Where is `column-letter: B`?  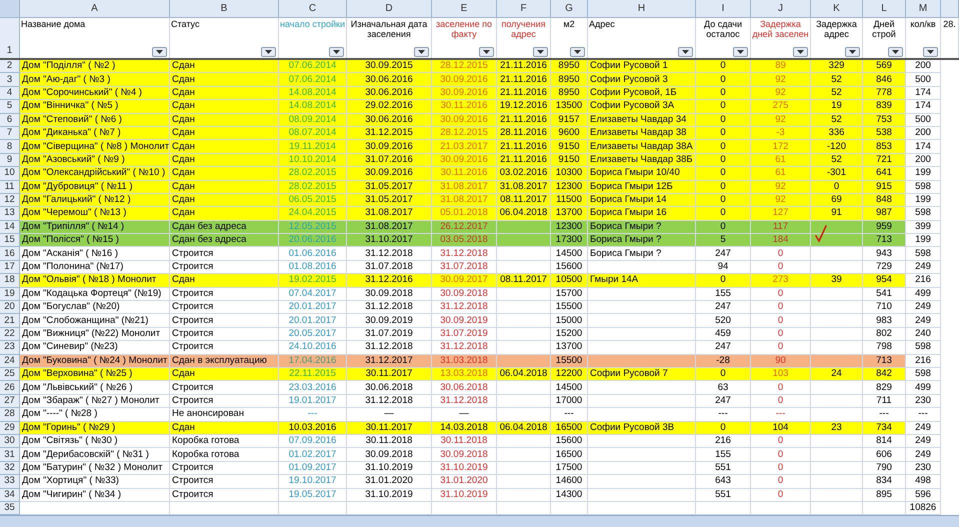 column-letter: B is located at coordinates (224, 8).